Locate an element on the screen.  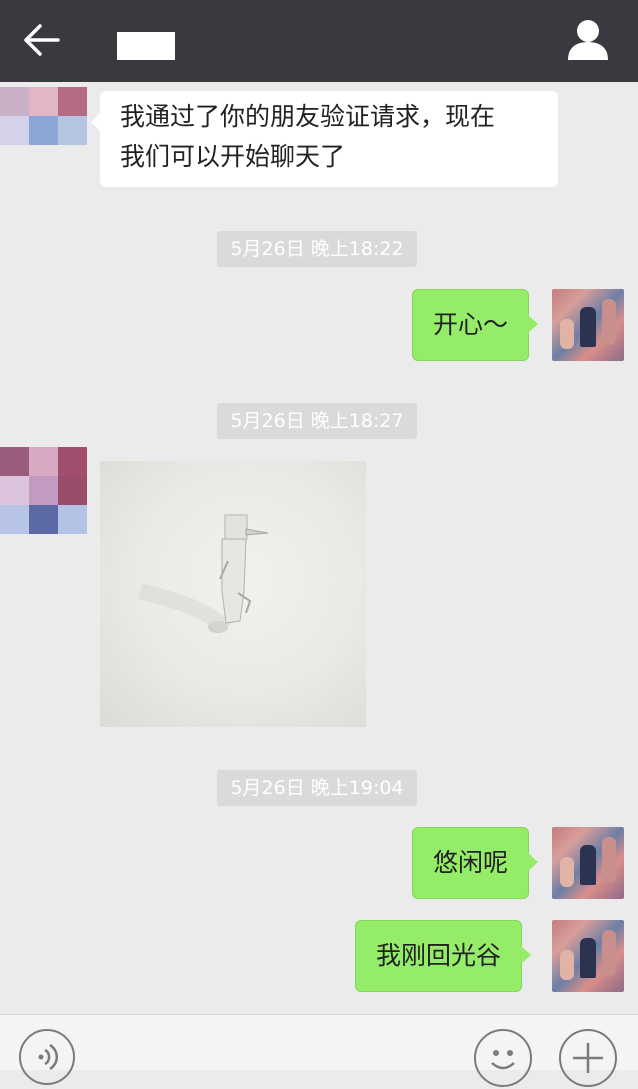
voice-input-button is located at coordinates (47, 1057).